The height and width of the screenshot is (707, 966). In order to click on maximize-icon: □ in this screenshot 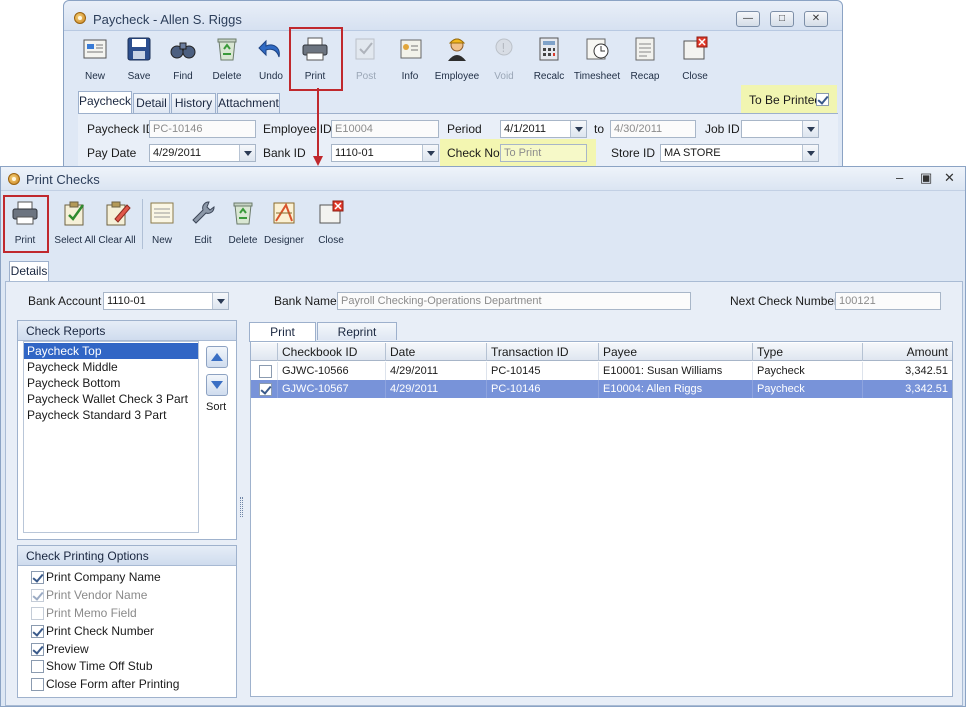, I will do `click(782, 19)`.